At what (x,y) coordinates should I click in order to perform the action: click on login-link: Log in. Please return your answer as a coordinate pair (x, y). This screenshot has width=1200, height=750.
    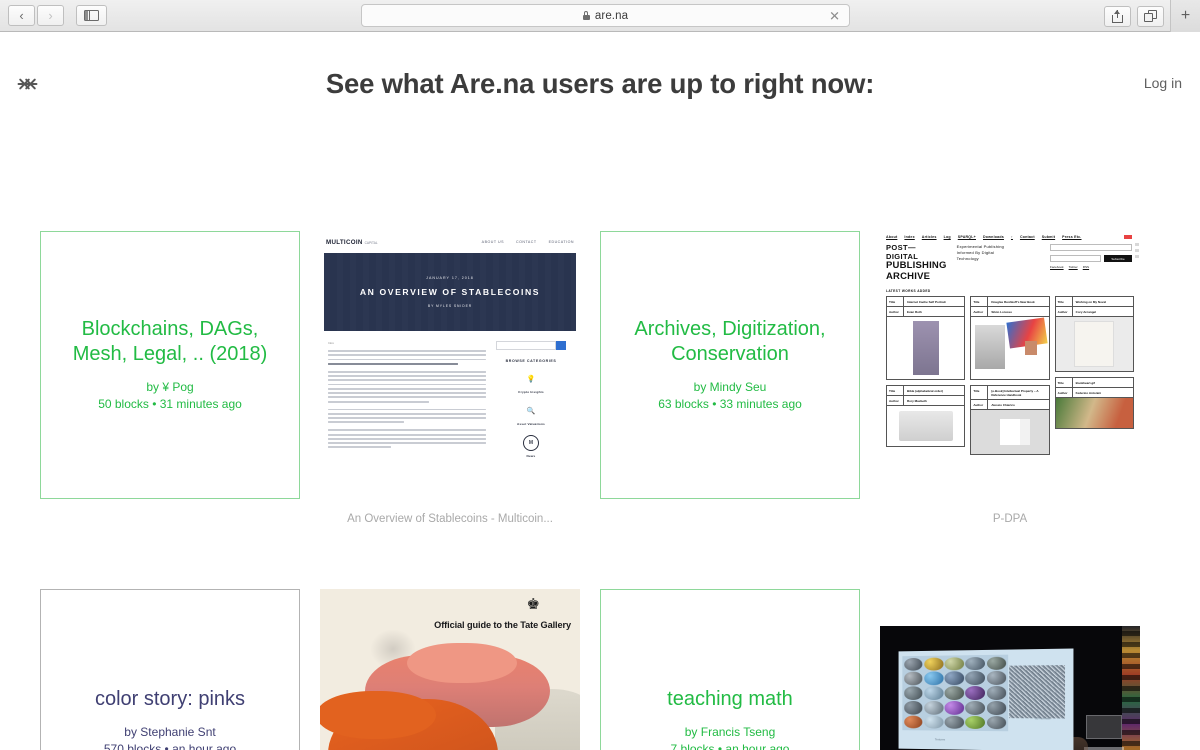
    Looking at the image, I should click on (1163, 83).